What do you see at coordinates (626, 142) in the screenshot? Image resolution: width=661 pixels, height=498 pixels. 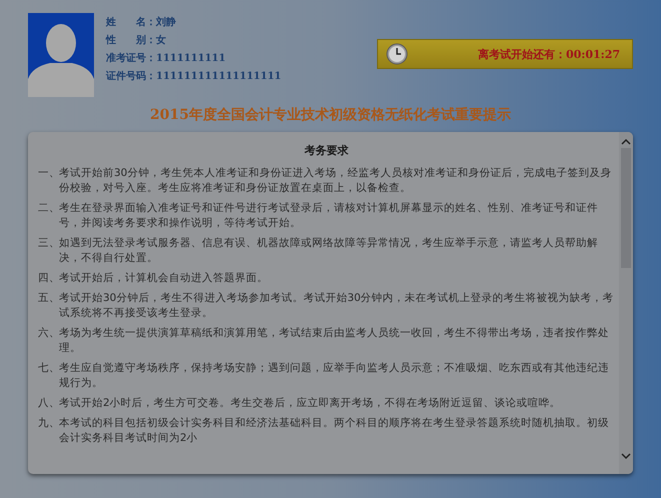 I see `chevron-up-icon` at bounding box center [626, 142].